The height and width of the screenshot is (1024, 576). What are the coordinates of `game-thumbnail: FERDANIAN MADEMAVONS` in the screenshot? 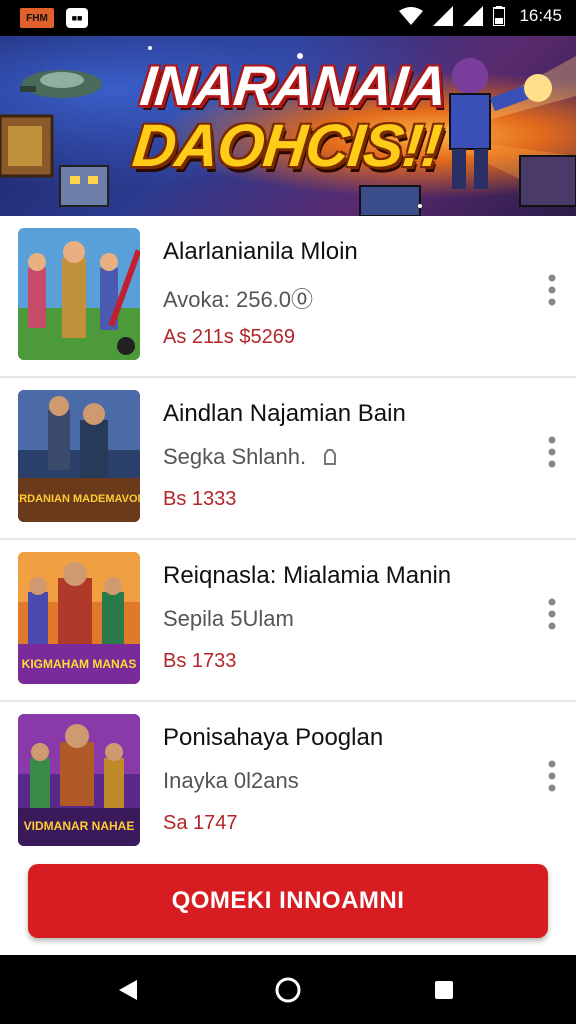 It's located at (79, 456).